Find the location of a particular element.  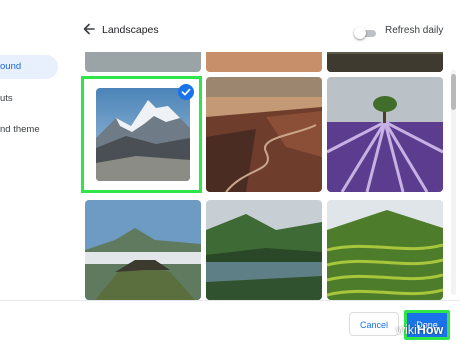

sidebar-item-label: uts is located at coordinates (6, 98).